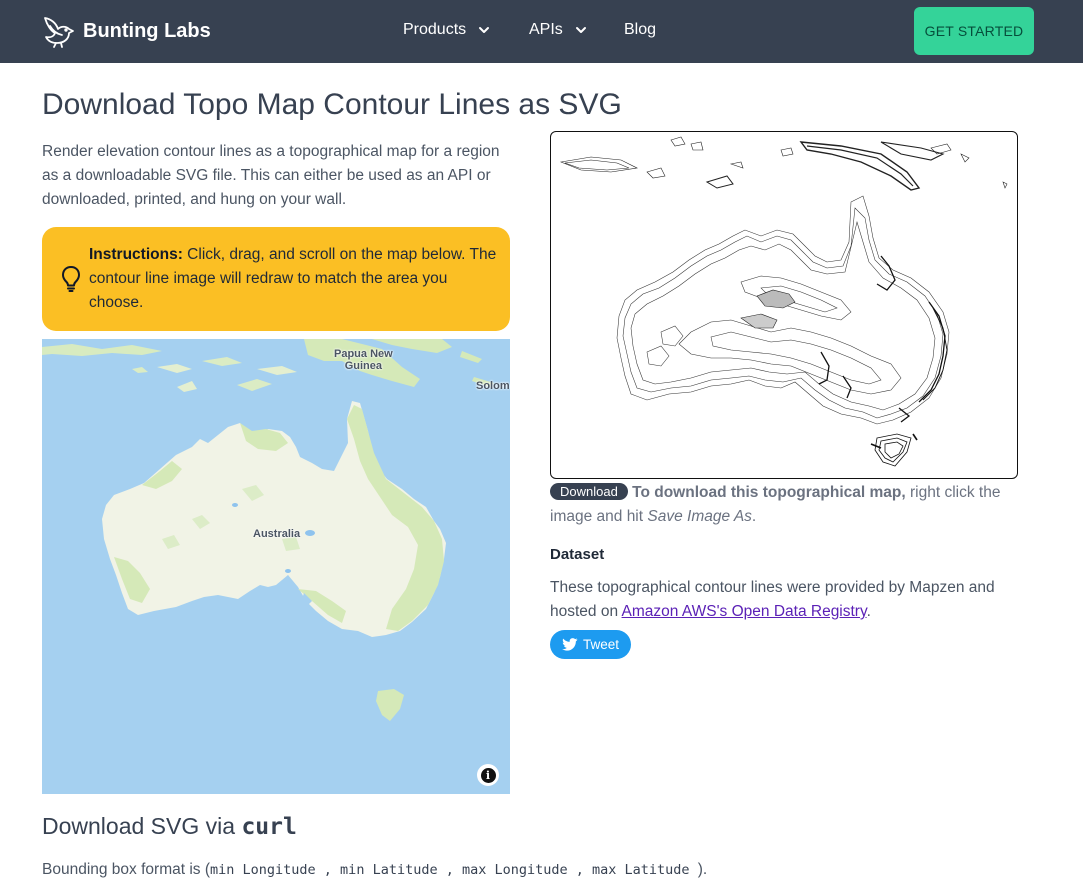  I want to click on curl-heading-code: curl, so click(269, 827).